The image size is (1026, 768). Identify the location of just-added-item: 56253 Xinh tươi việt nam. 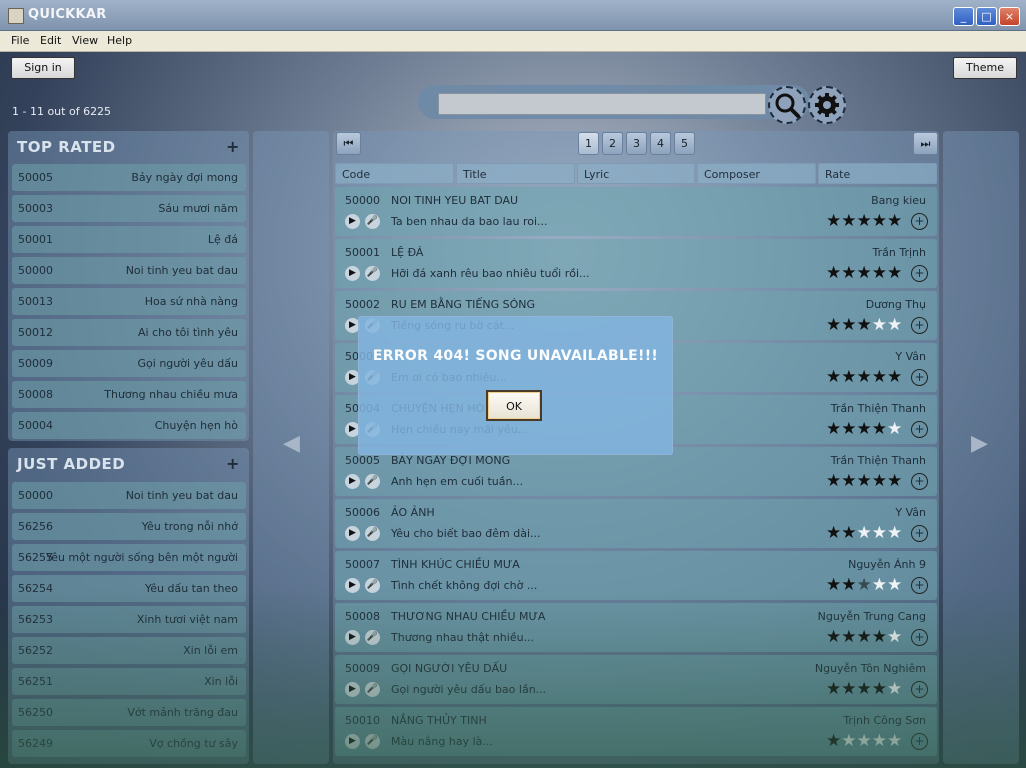
(129, 619).